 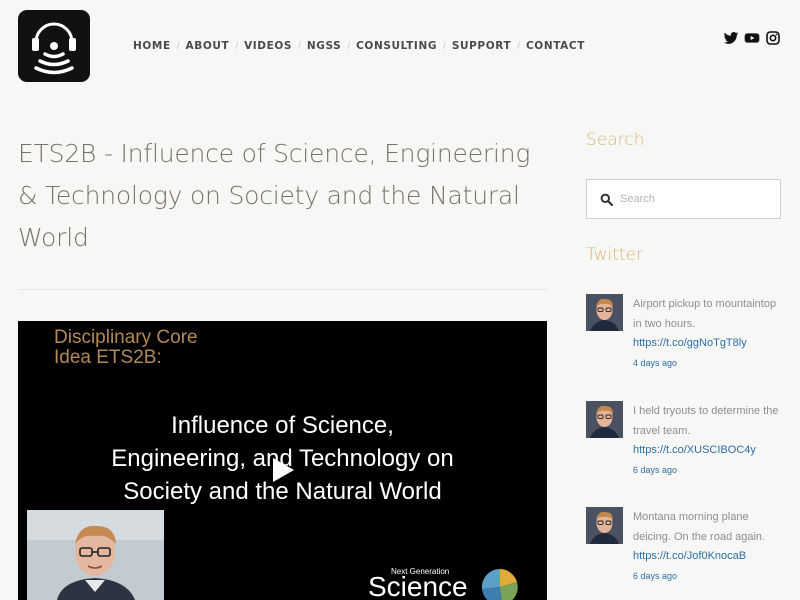 I want to click on tweet-time: 4 days ago, so click(x=709, y=363).